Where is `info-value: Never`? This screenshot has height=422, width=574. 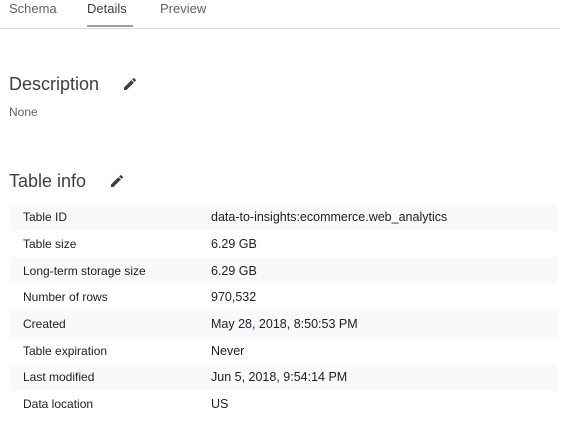
info-value: Never is located at coordinates (228, 350).